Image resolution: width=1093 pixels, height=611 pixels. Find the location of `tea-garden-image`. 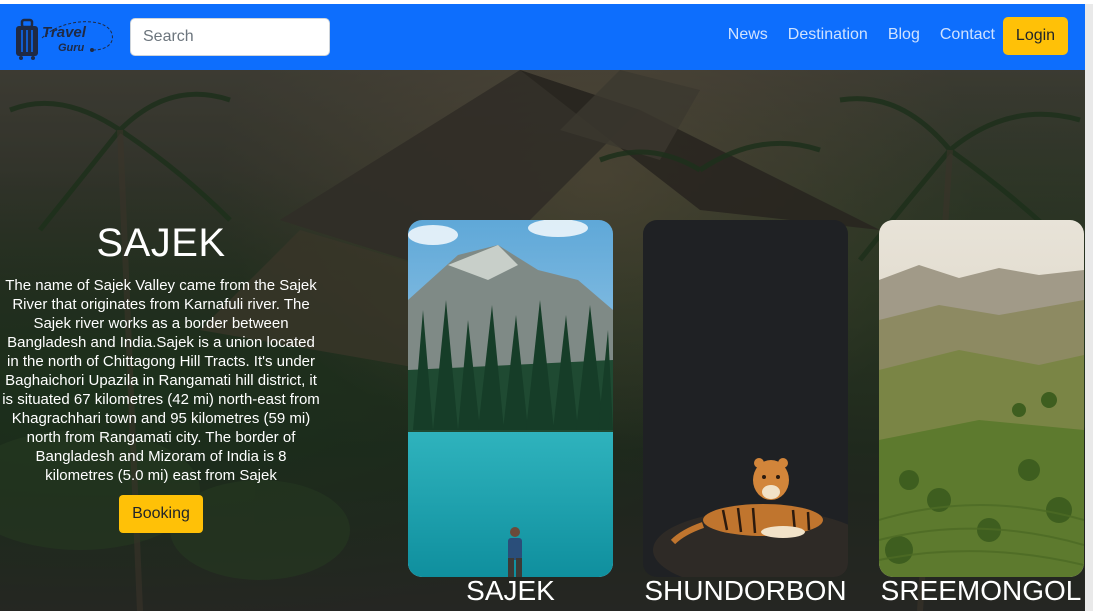

tea-garden-image is located at coordinates (981, 398).